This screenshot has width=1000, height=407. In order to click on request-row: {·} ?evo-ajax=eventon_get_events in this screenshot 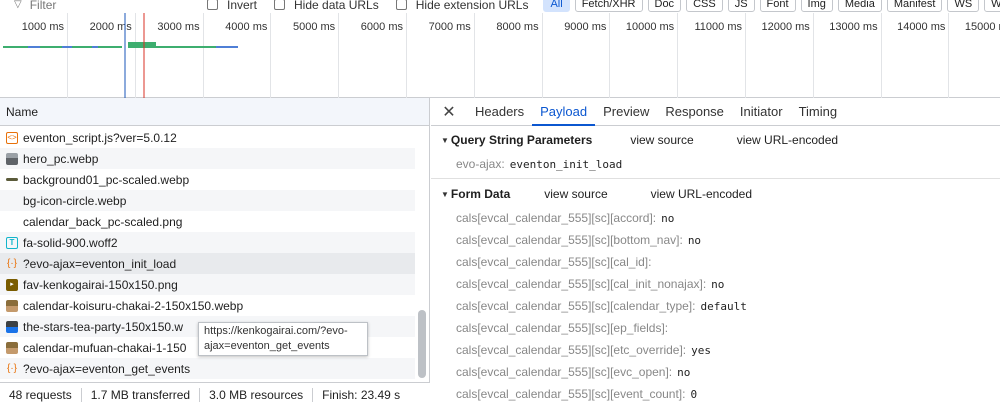, I will do `click(207, 368)`.